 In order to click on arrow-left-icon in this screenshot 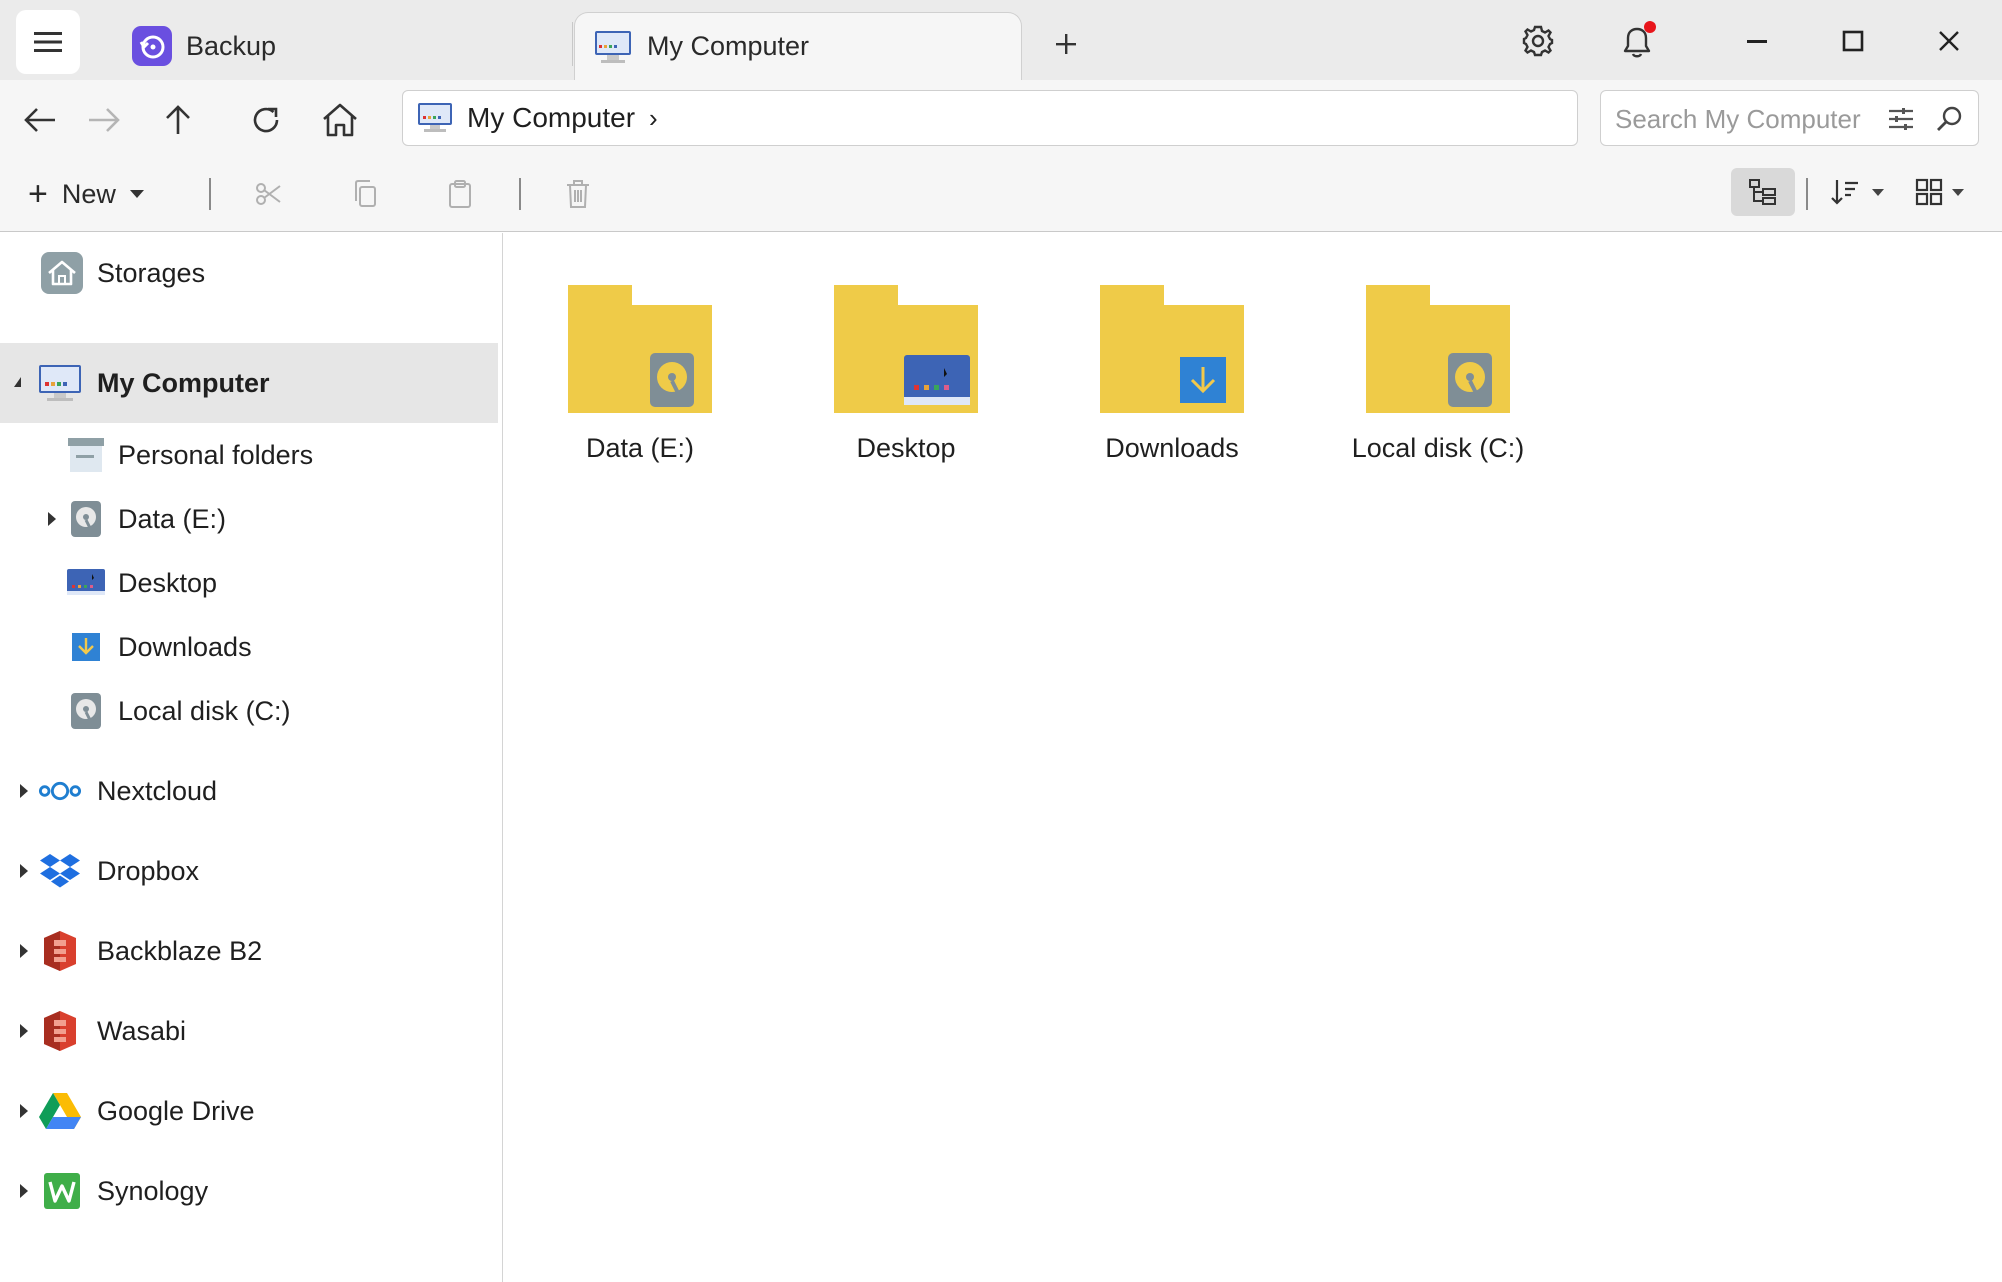, I will do `click(39, 120)`.